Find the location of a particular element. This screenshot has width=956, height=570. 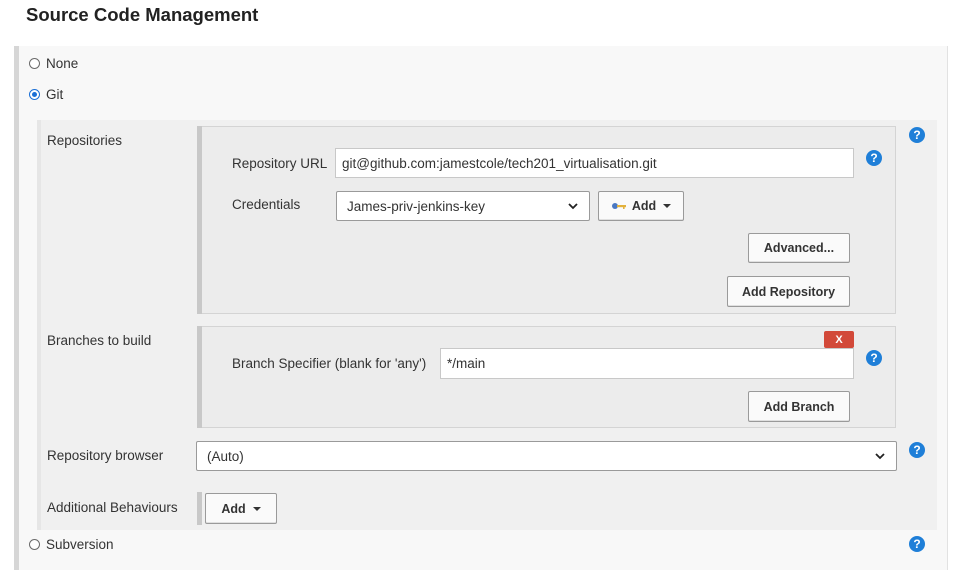

add-branch-label: Add Branch is located at coordinates (799, 406).